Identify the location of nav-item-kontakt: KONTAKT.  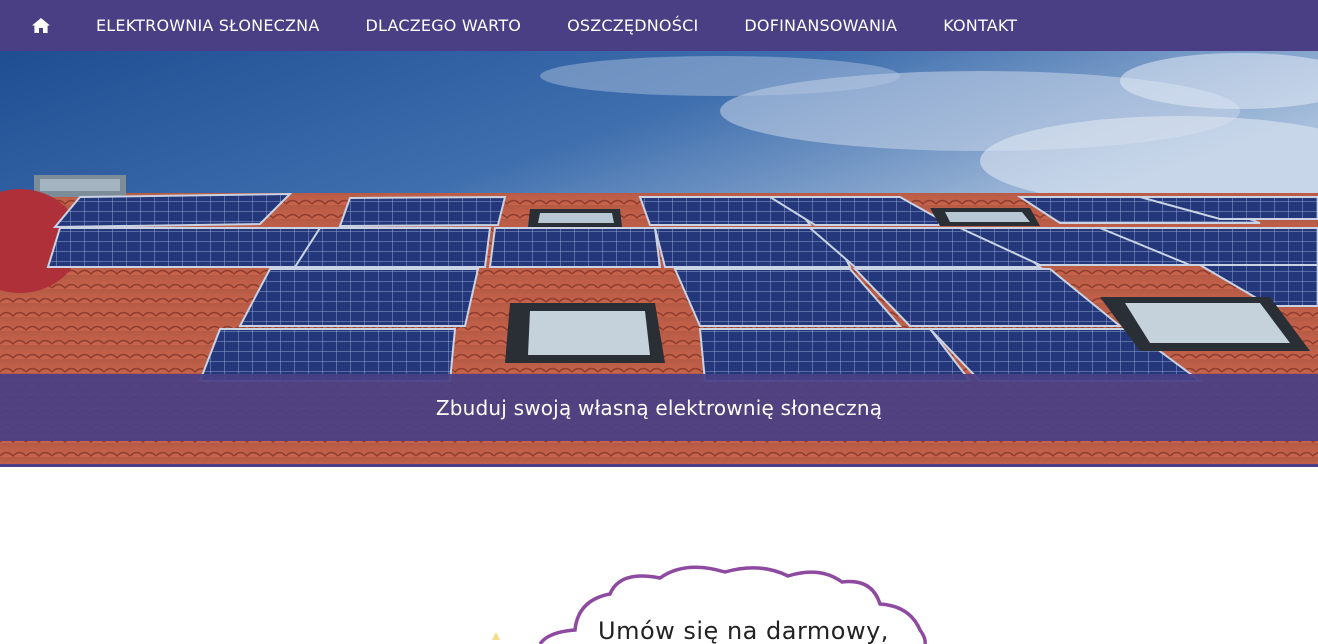
(980, 25).